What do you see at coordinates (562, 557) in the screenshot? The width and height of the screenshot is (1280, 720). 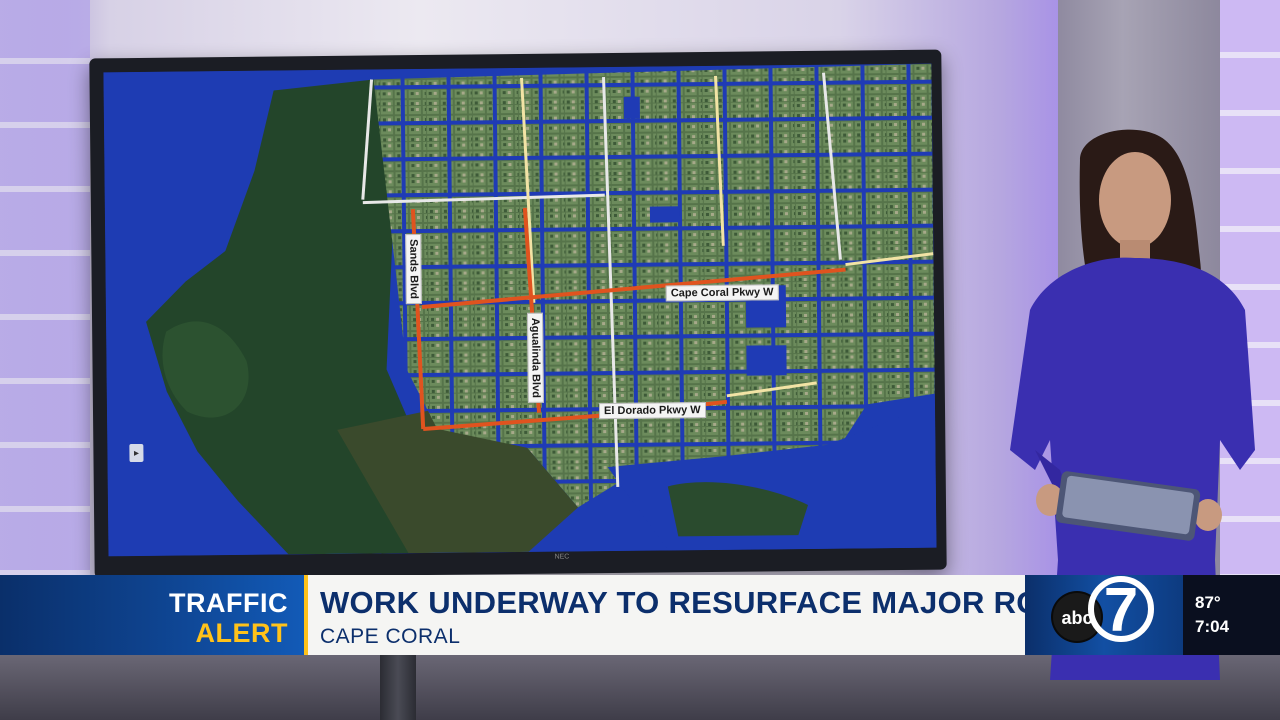 I see `monitor-brand: NEC` at bounding box center [562, 557].